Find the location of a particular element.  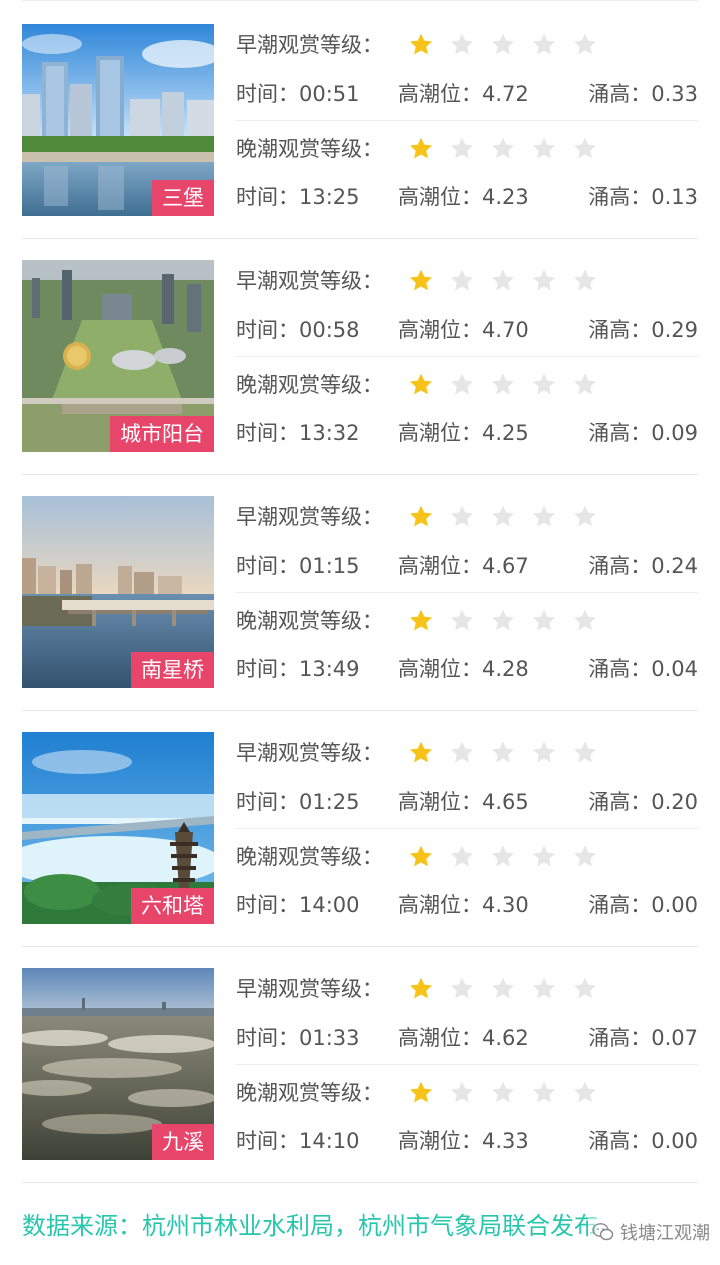

evening-high-tide: 高潮位：4.25 is located at coordinates (463, 433).